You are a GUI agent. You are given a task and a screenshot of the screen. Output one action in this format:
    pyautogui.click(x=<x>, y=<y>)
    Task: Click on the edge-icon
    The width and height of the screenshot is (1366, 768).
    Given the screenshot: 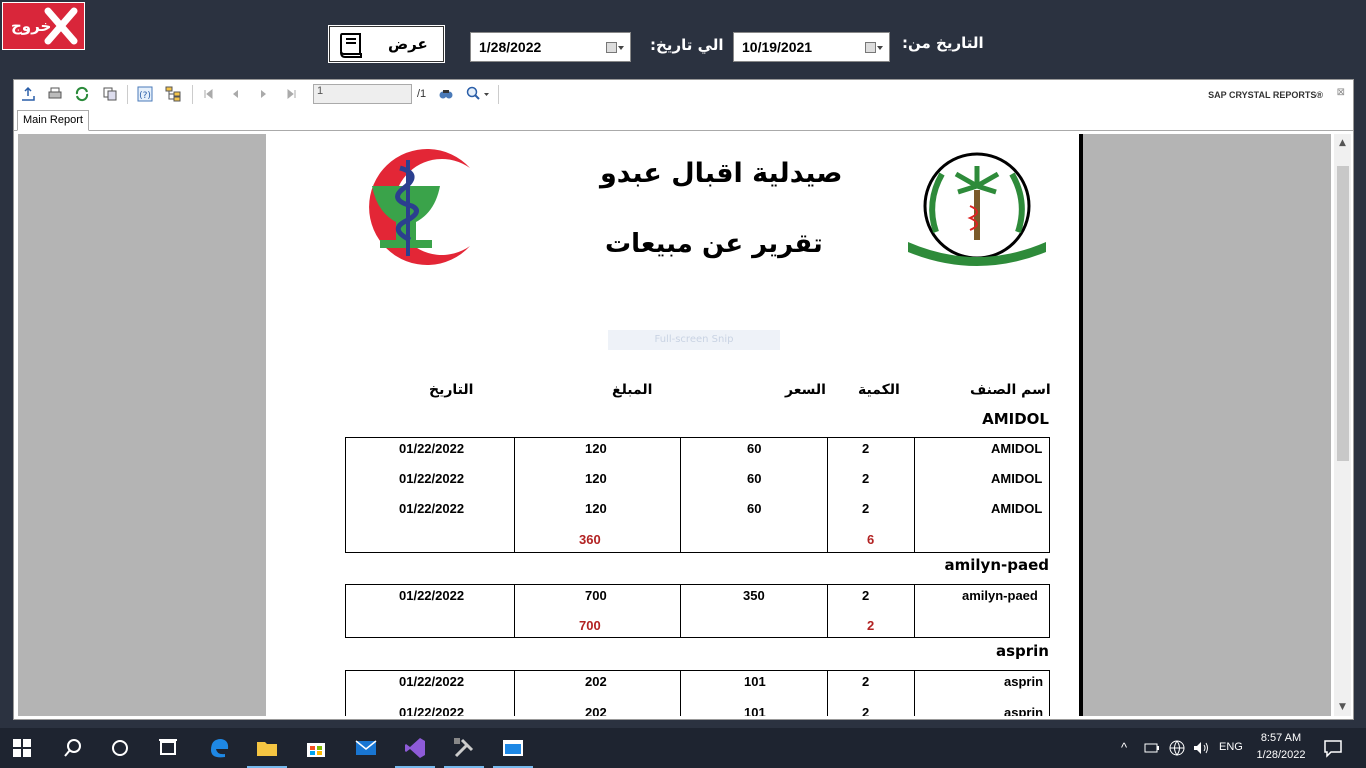 What is the action you would take?
    pyautogui.click(x=219, y=748)
    